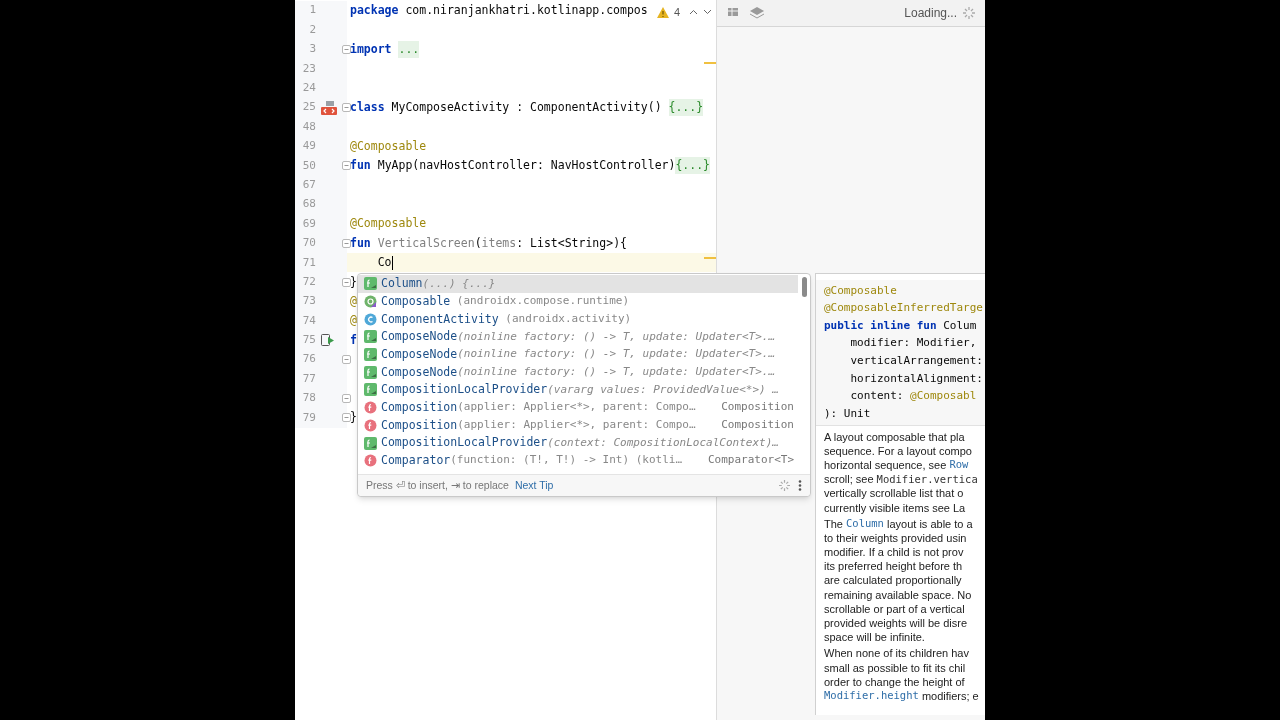  I want to click on doc-text: A layout composable that pla, so click(894, 437).